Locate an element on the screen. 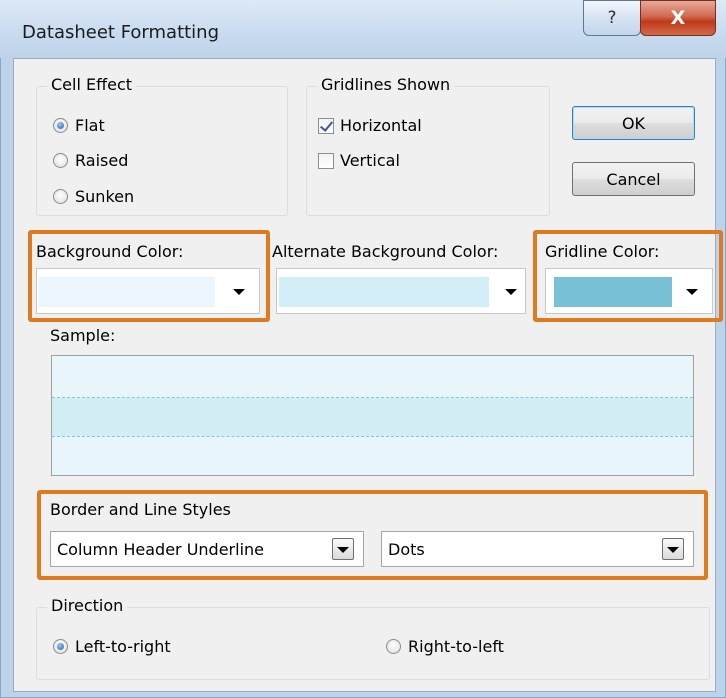  alternate-color-picker is located at coordinates (401, 291).